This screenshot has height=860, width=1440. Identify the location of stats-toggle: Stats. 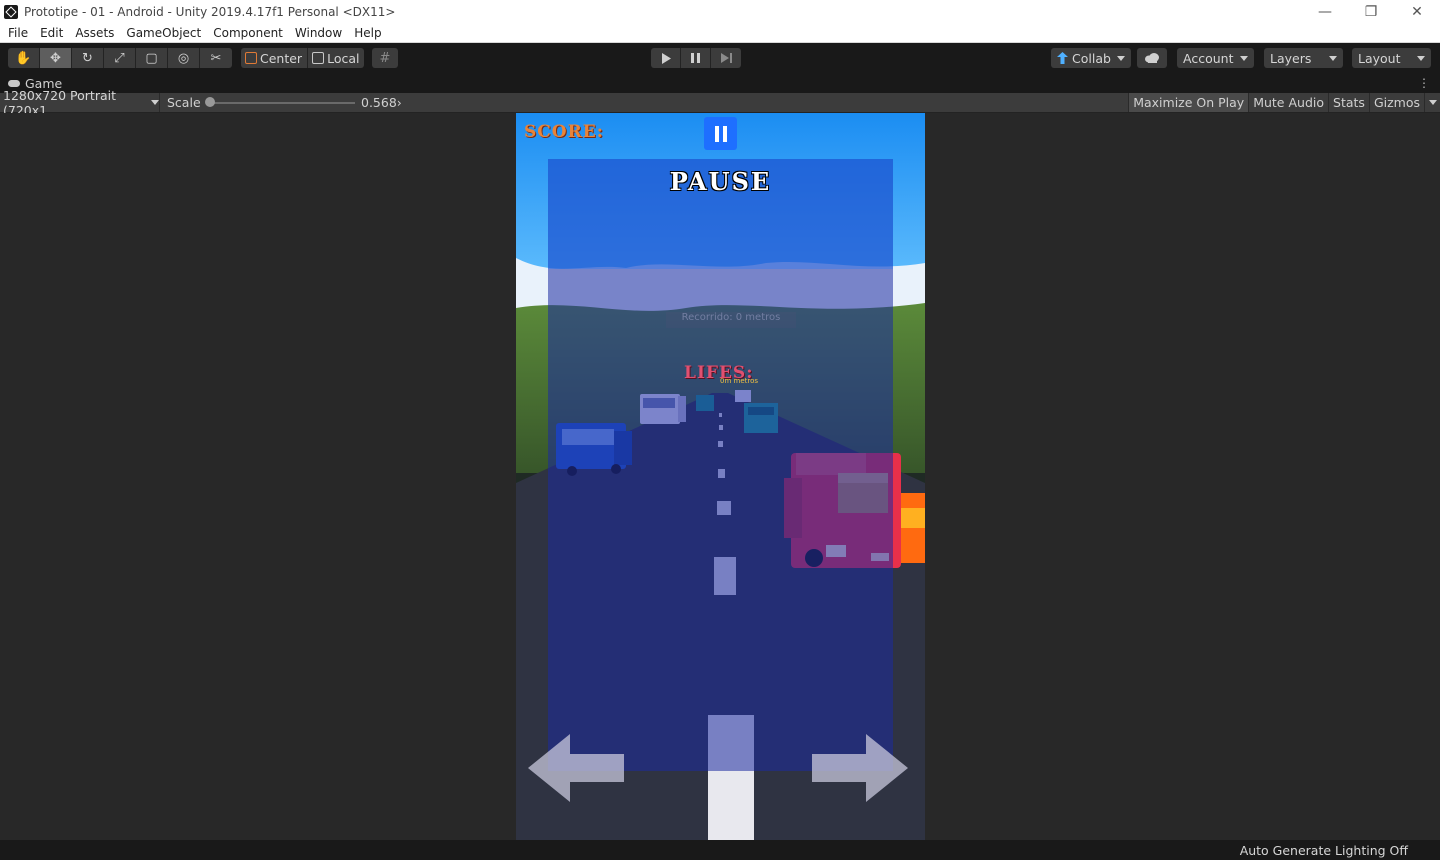
(1348, 102).